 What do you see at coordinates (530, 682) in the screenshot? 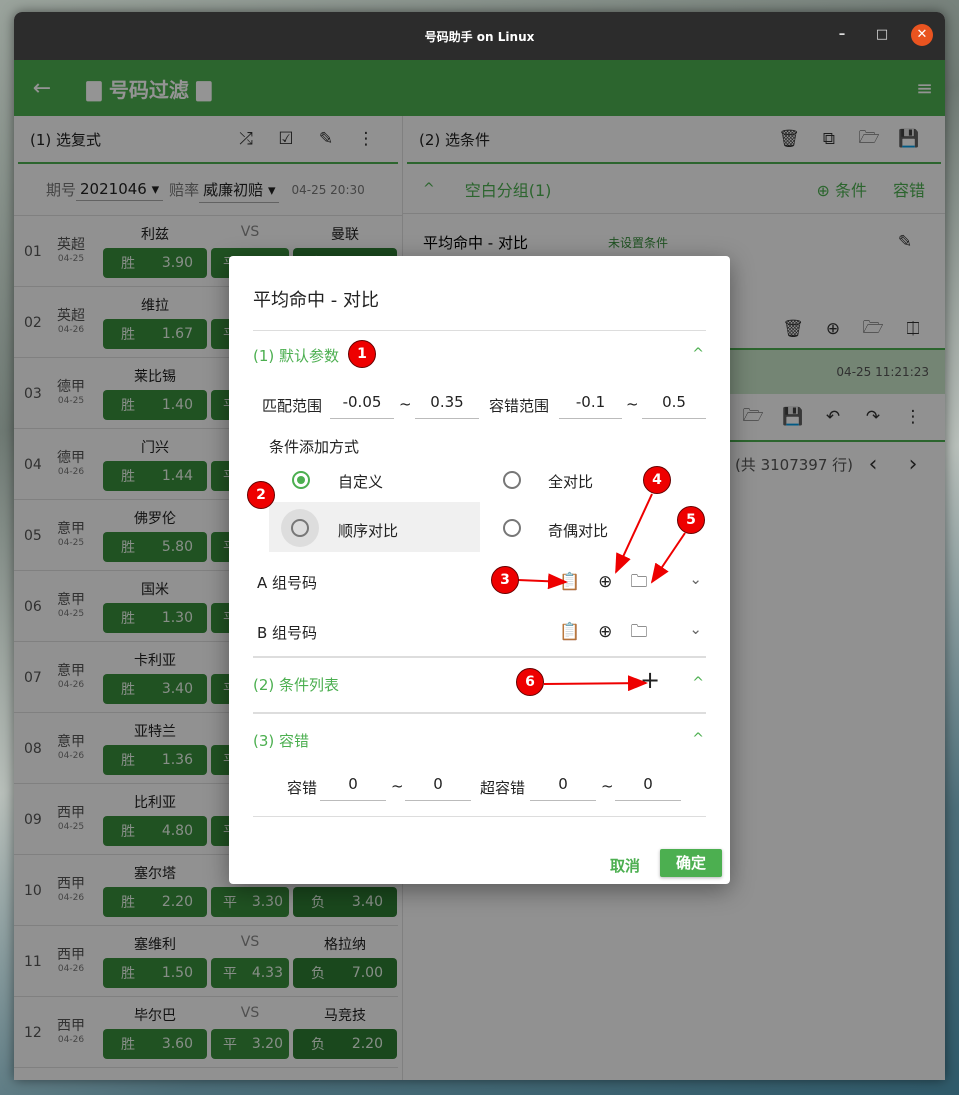
I see `annotation-6: 6` at bounding box center [530, 682].